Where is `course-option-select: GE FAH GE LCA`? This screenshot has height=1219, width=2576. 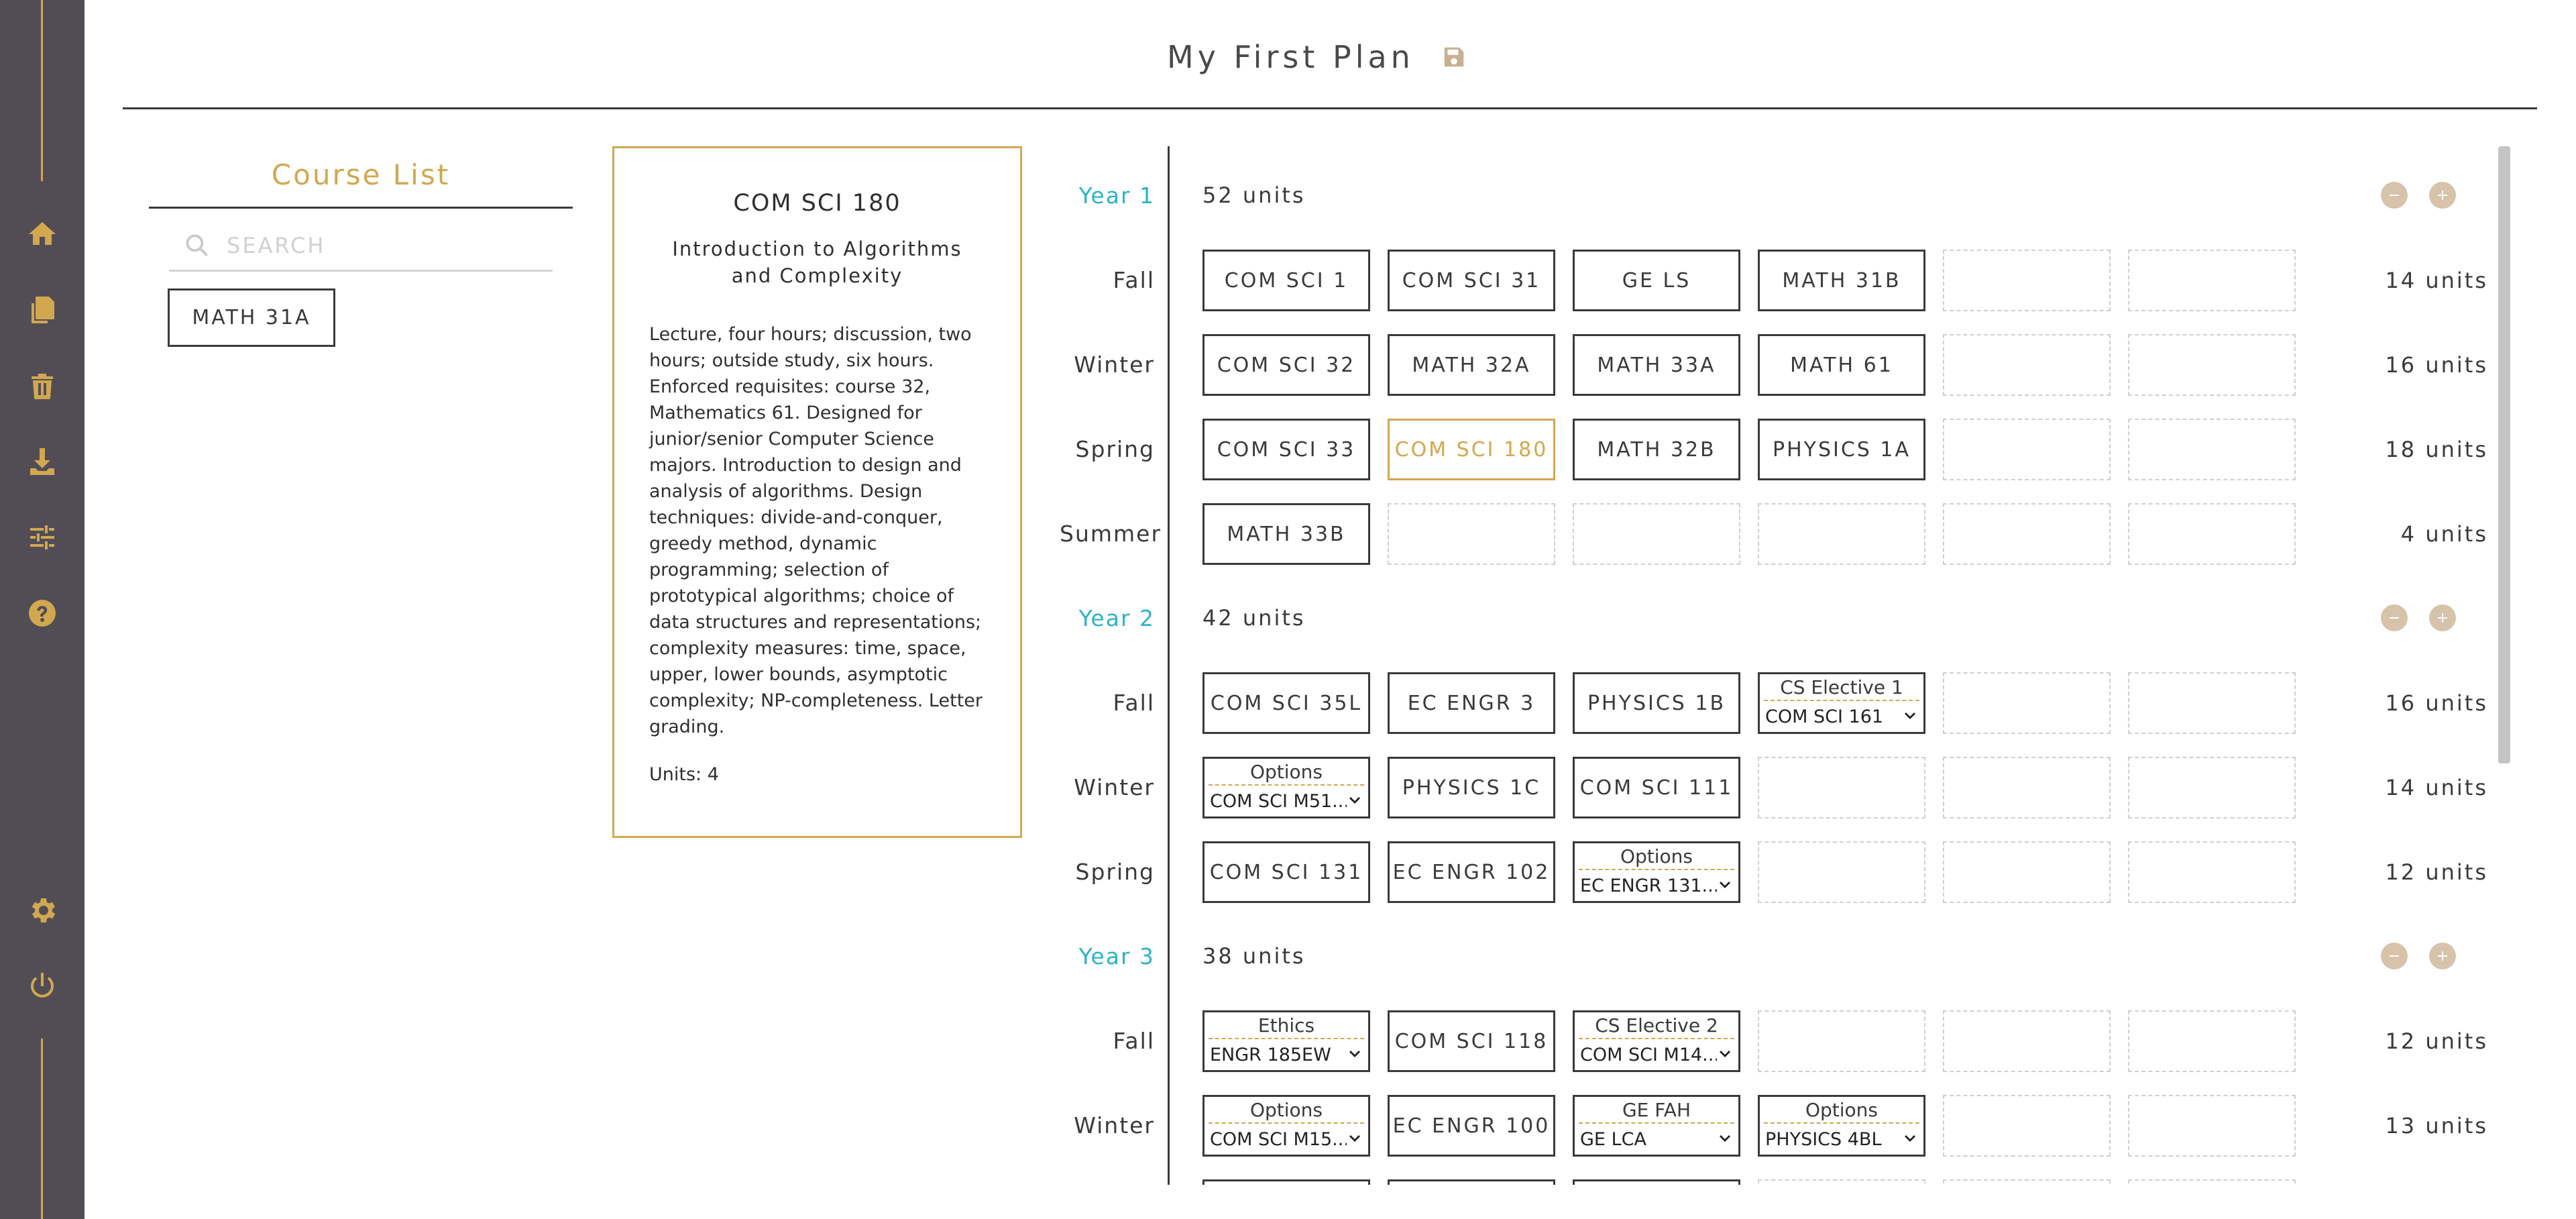
course-option-select: GE FAH GE LCA is located at coordinates (1656, 1126).